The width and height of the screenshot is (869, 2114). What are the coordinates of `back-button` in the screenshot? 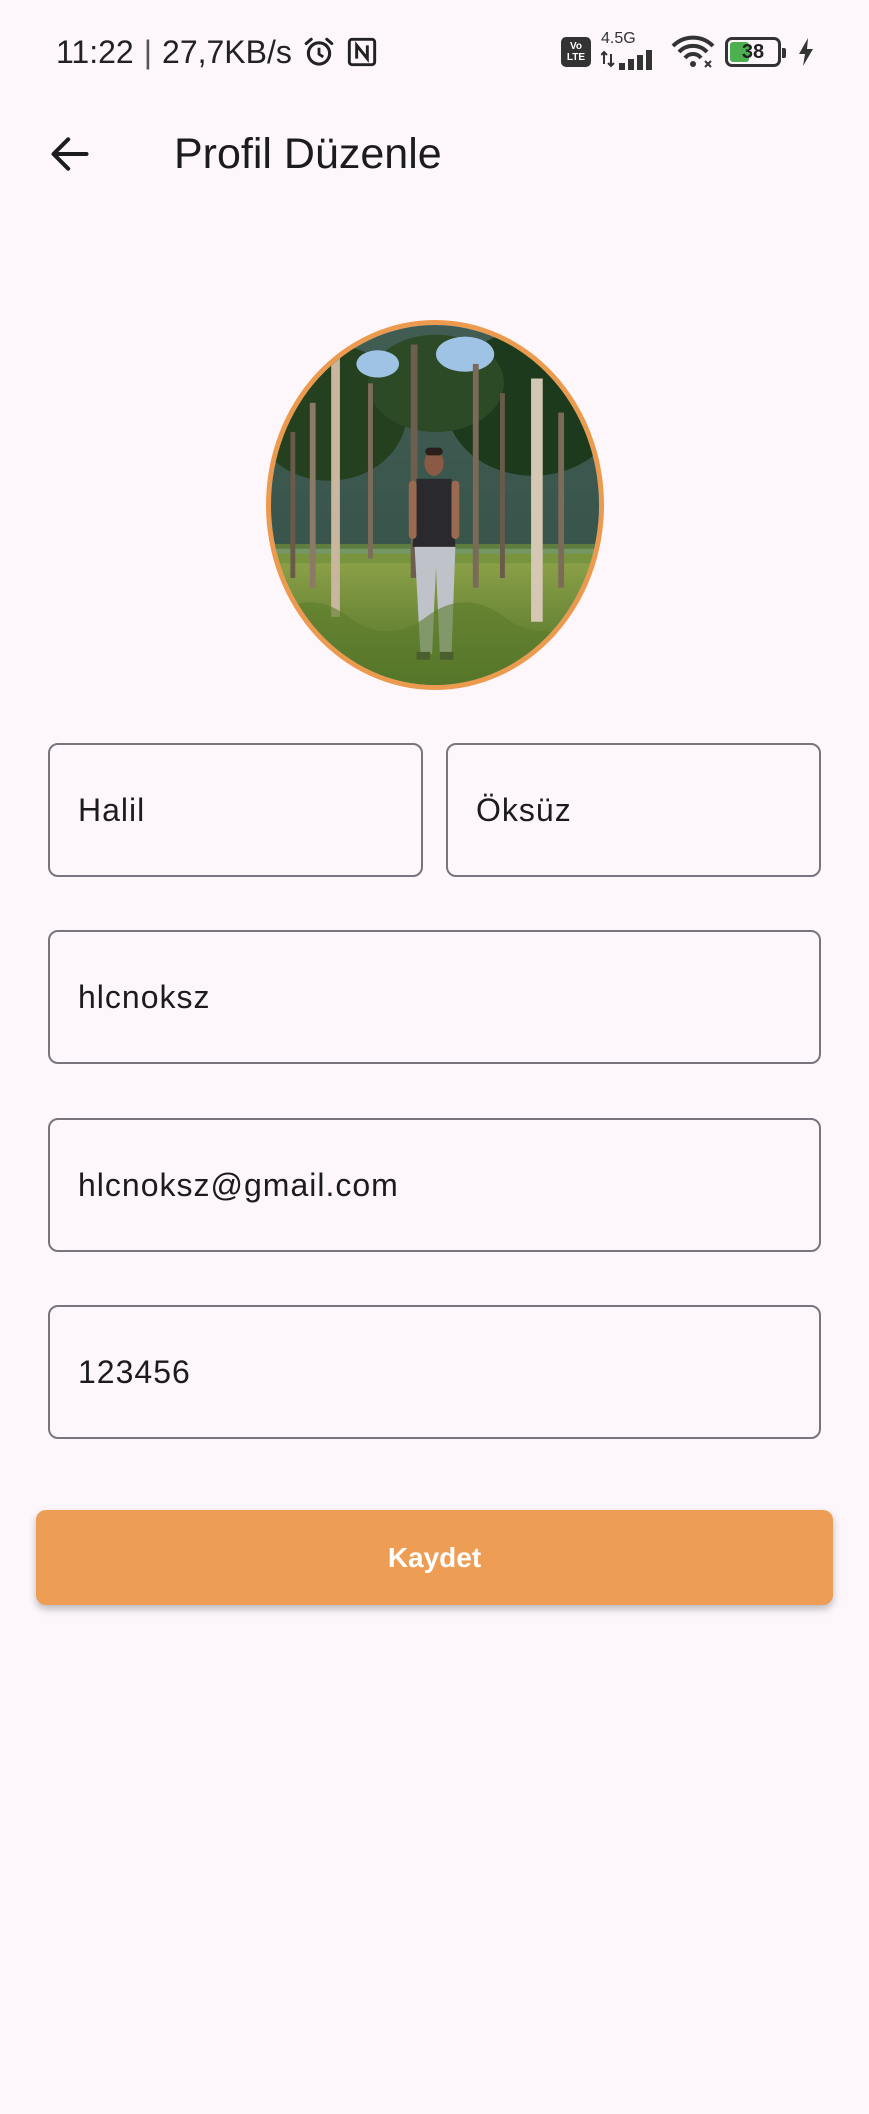 It's located at (70, 154).